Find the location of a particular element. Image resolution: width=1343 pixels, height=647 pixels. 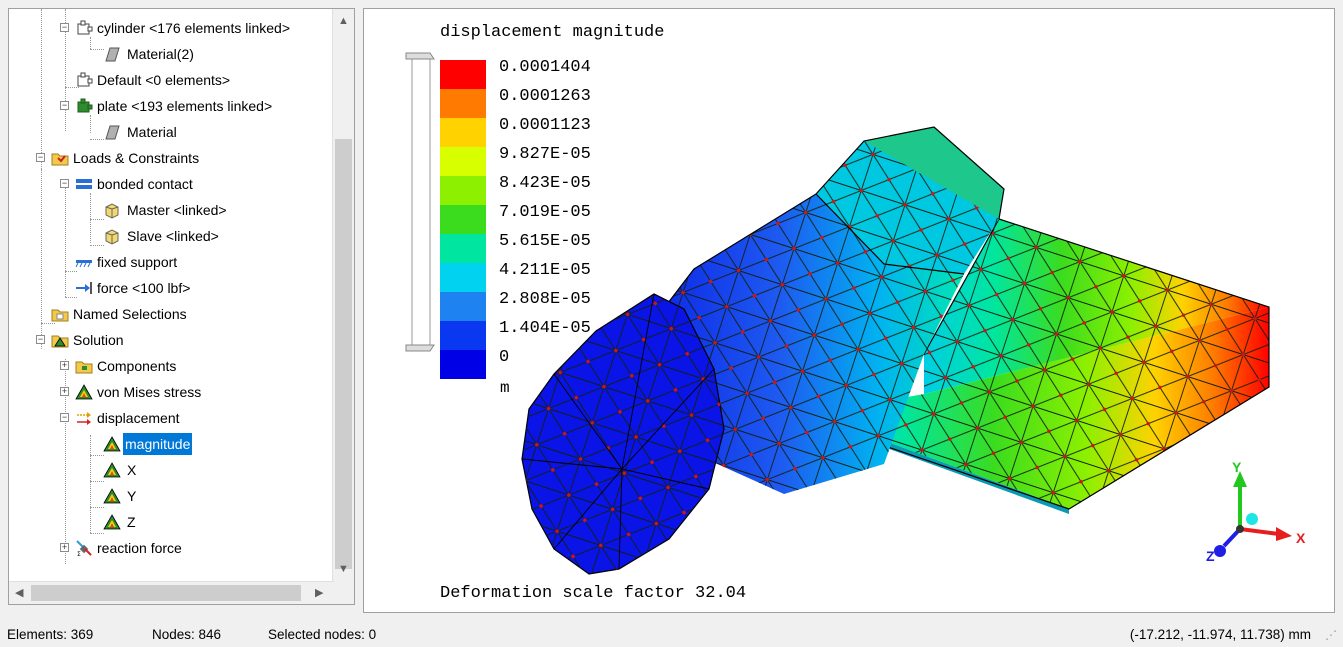

deformation-scale-label: Deformation scale factor 32.04 is located at coordinates (593, 593).